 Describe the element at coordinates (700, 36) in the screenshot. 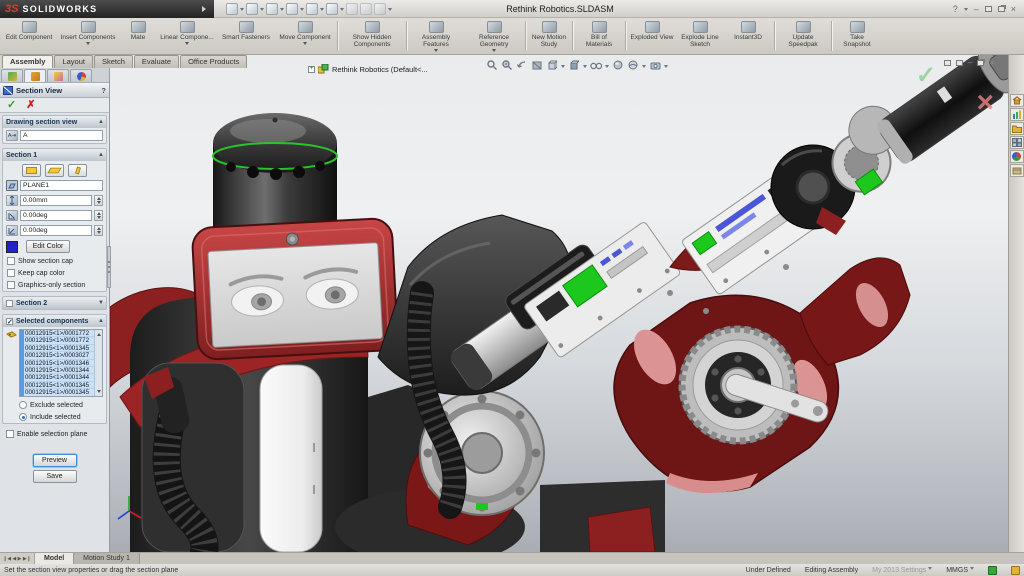

I see `explode-line-sketch-button: Explode Line Sketch` at that location.